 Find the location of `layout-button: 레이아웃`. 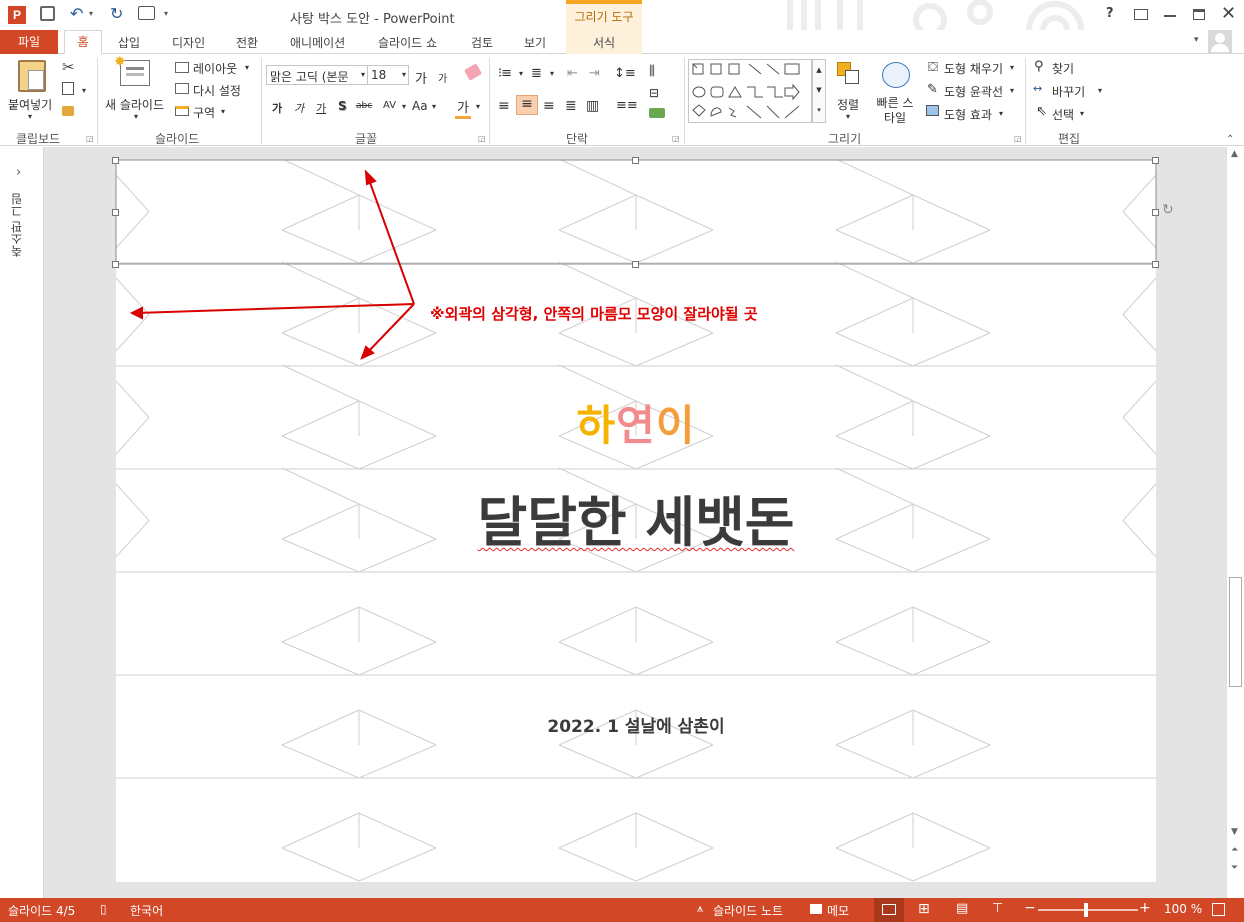

layout-button: 레이아웃 is located at coordinates (215, 68).